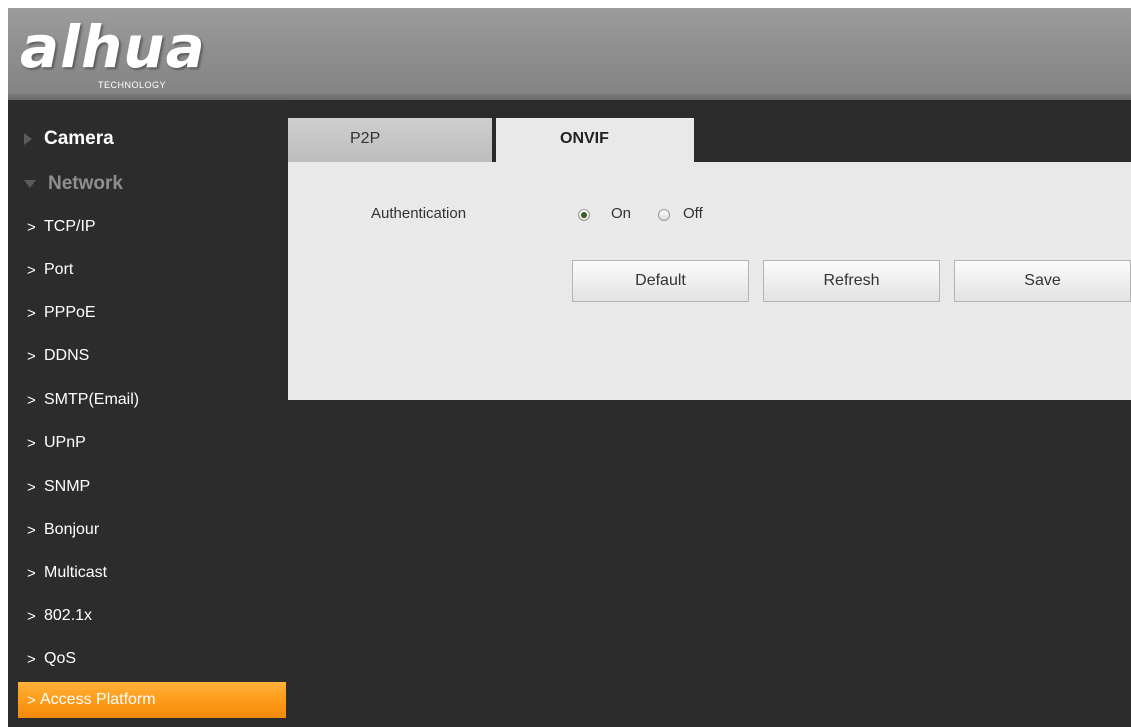 The height and width of the screenshot is (727, 1131). I want to click on authentication-on-radio, so click(584, 215).